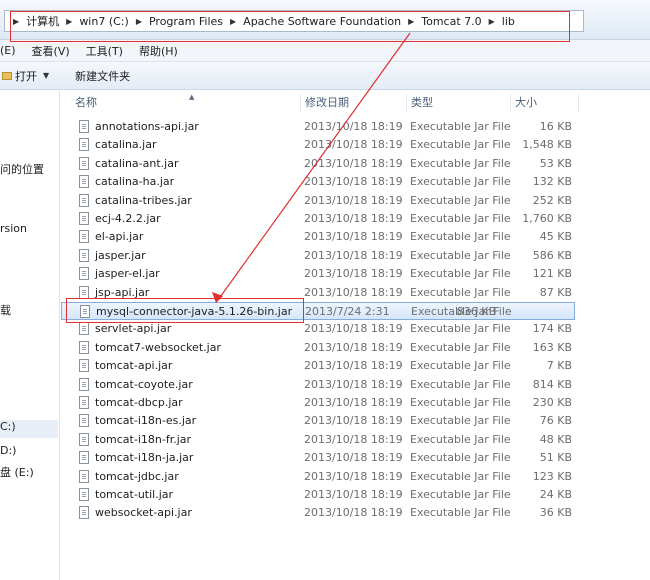  Describe the element at coordinates (104, 51) in the screenshot. I see `menu-tools: 工具(T)` at that location.